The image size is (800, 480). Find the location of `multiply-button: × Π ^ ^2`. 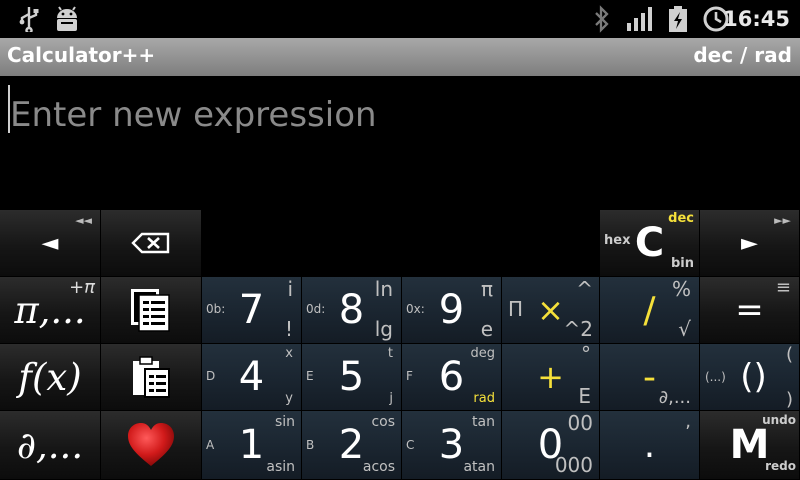

multiply-button: × Π ^ ^2 is located at coordinates (551, 310).